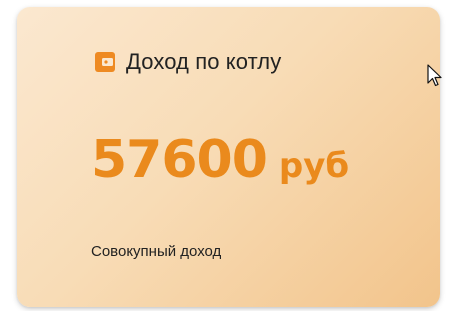 The height and width of the screenshot is (311, 451). Describe the element at coordinates (204, 61) in the screenshot. I see `card-title: Доход по котлу` at that location.